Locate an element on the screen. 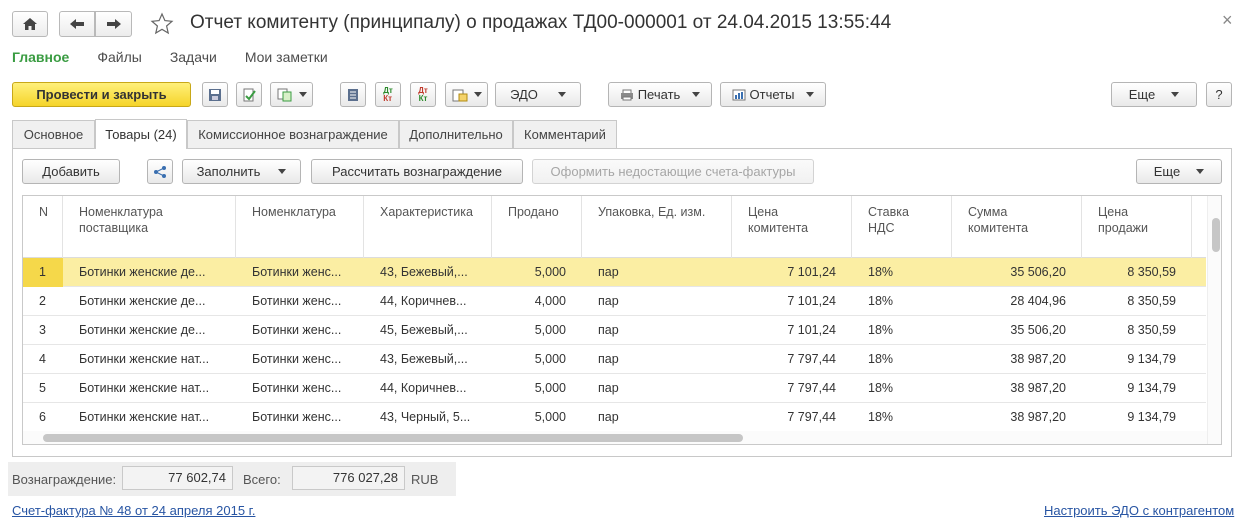  menu-item-files: Файлы is located at coordinates (119, 57).